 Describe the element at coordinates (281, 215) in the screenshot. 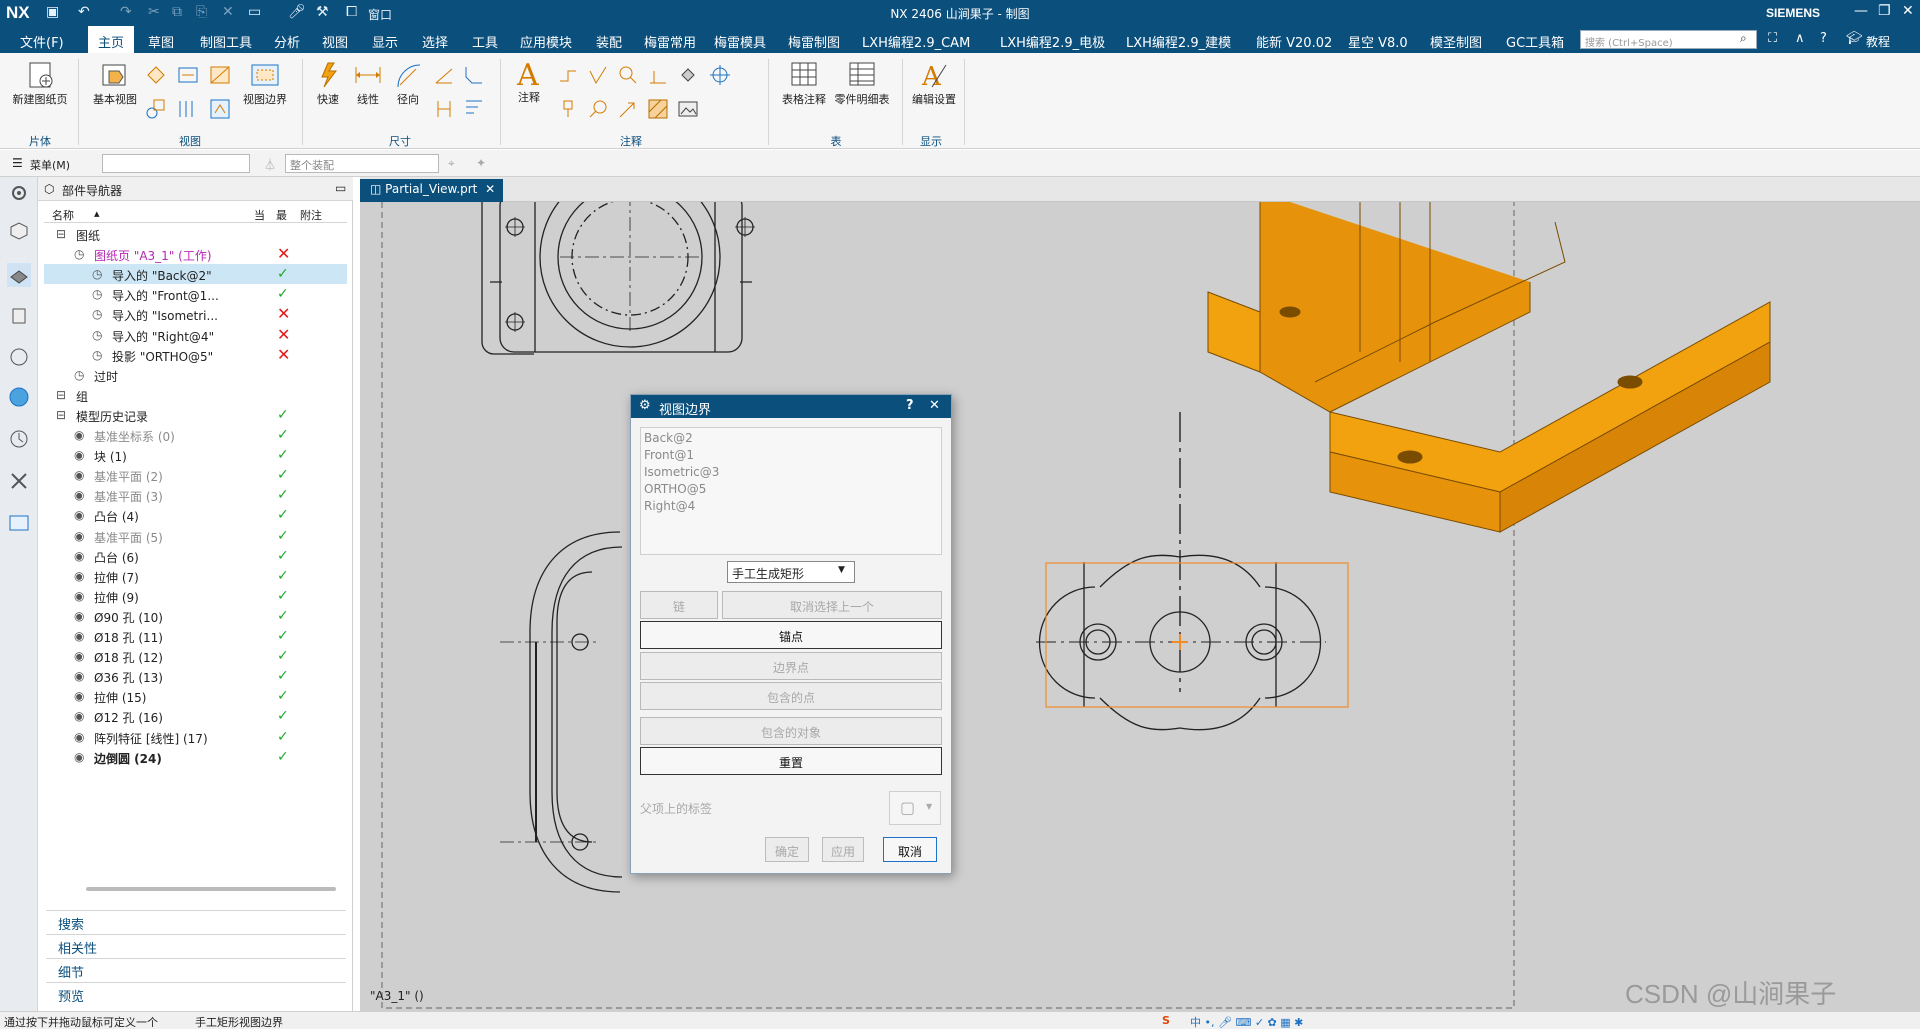

I see `column-latest: 最` at that location.